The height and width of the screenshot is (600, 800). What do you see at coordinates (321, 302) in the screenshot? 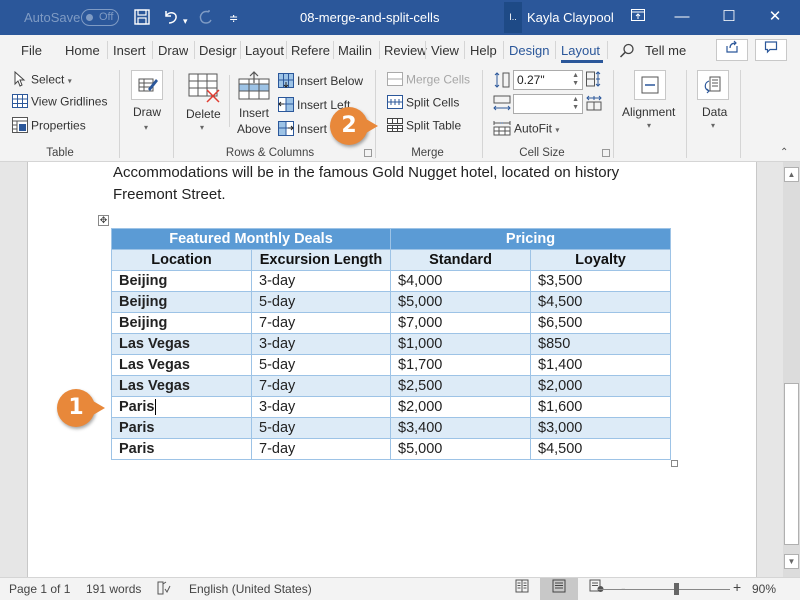
I see `table-cell: 5-day` at bounding box center [321, 302].